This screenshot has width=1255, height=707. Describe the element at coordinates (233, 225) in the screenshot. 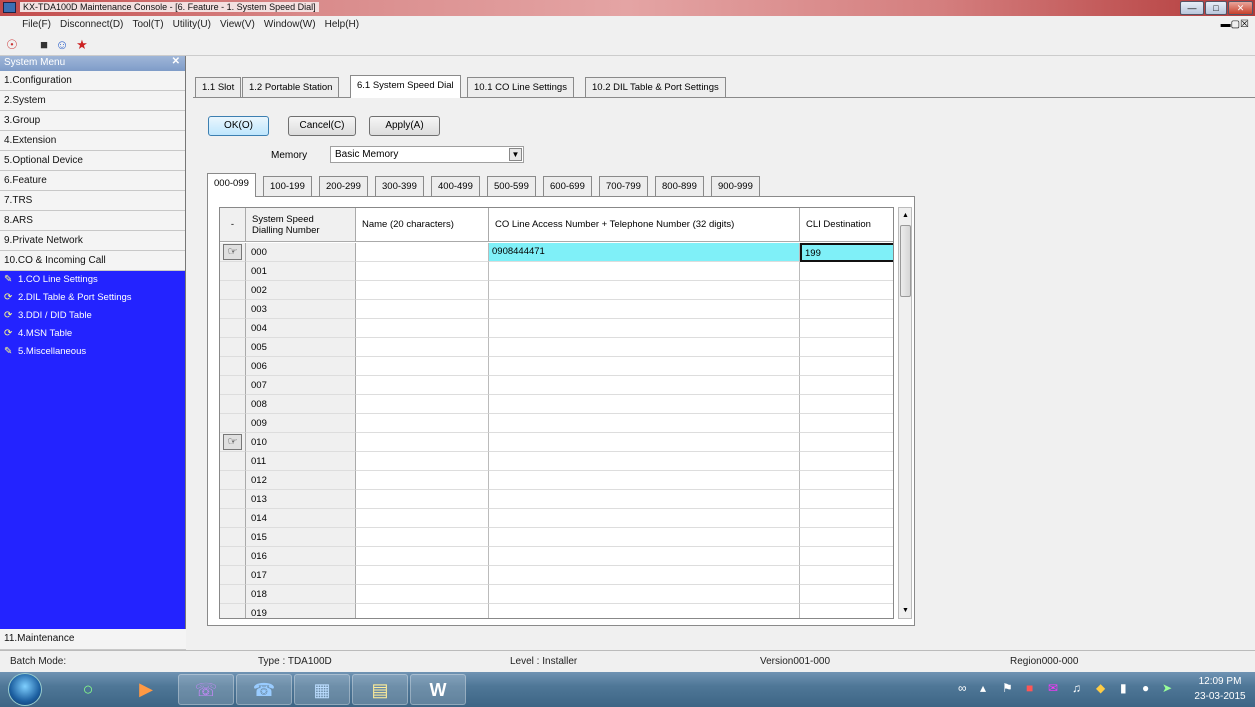

I see `grid-corner: -` at that location.